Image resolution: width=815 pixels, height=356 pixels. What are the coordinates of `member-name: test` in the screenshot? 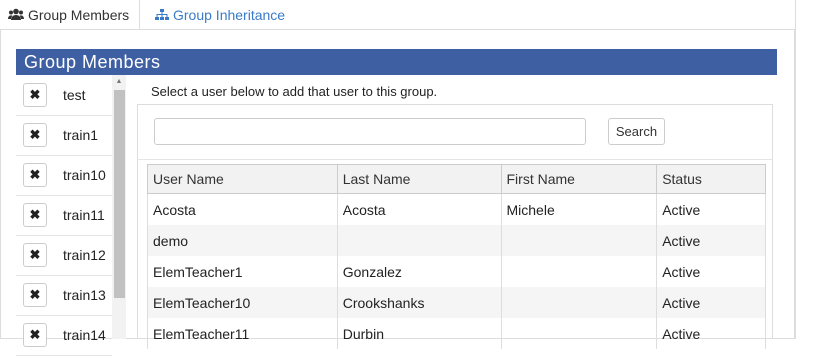 It's located at (74, 95).